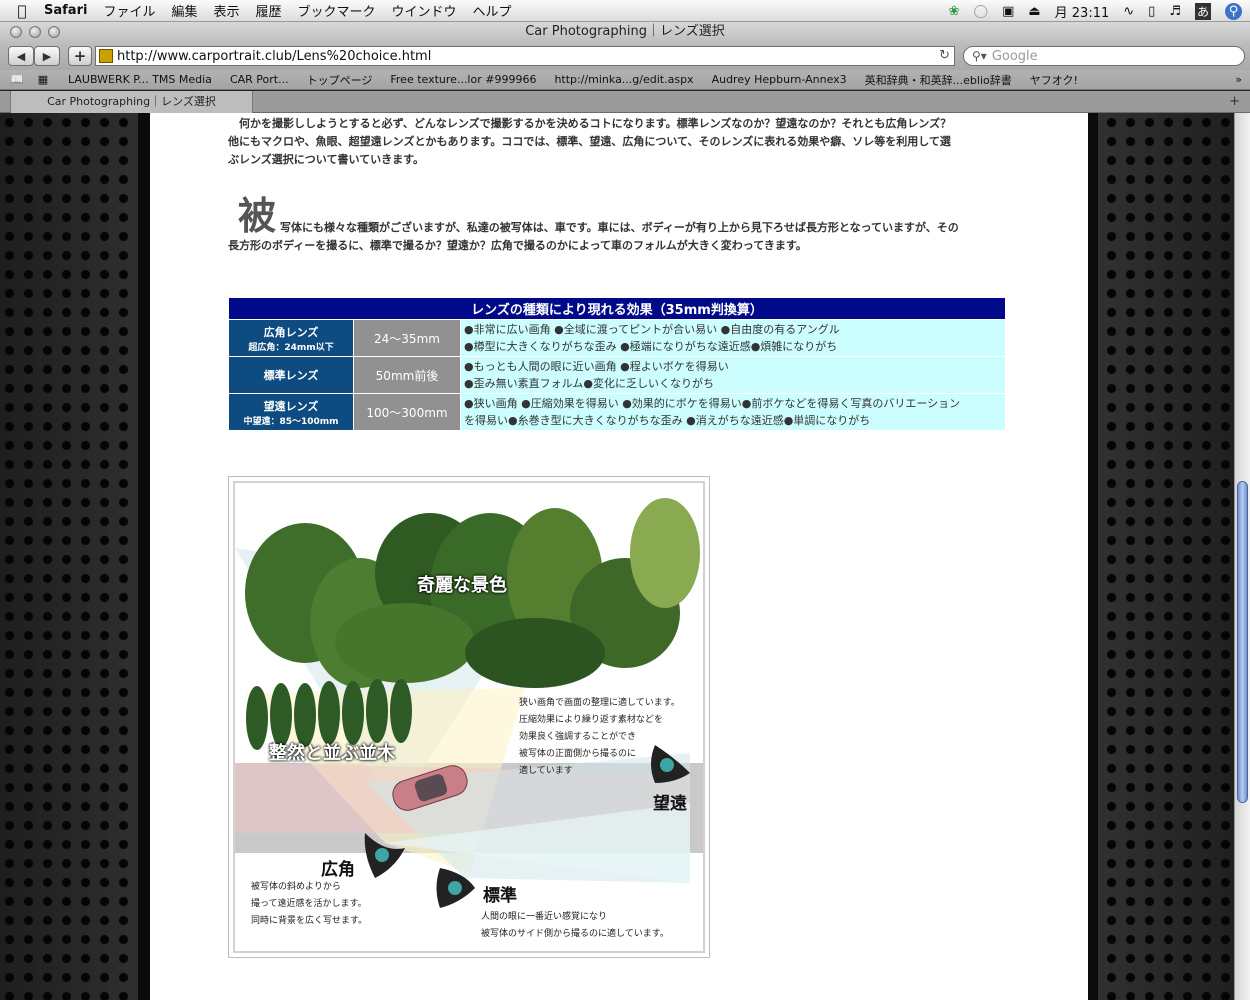  Describe the element at coordinates (1008, 11) in the screenshot. I see `display-icon: ▣` at that location.